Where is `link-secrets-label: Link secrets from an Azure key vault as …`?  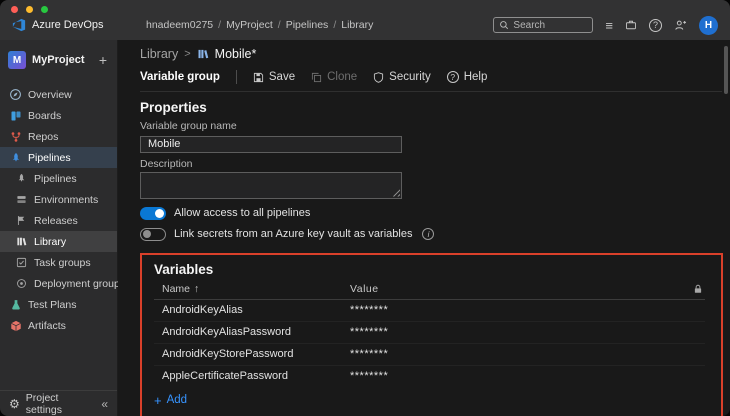 link-secrets-label: Link secrets from an Azure key vault as … is located at coordinates (293, 234).